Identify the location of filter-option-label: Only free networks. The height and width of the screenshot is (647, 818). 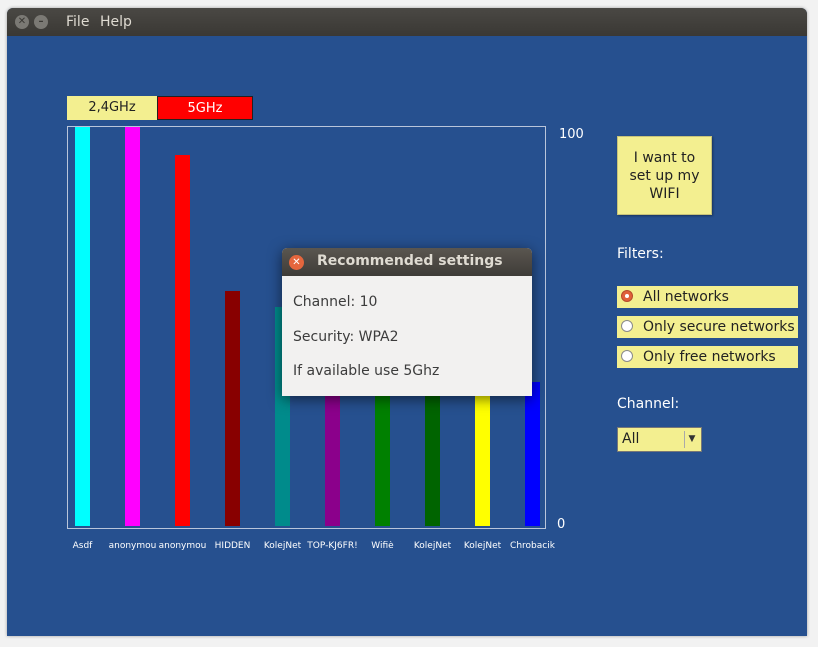
(709, 357).